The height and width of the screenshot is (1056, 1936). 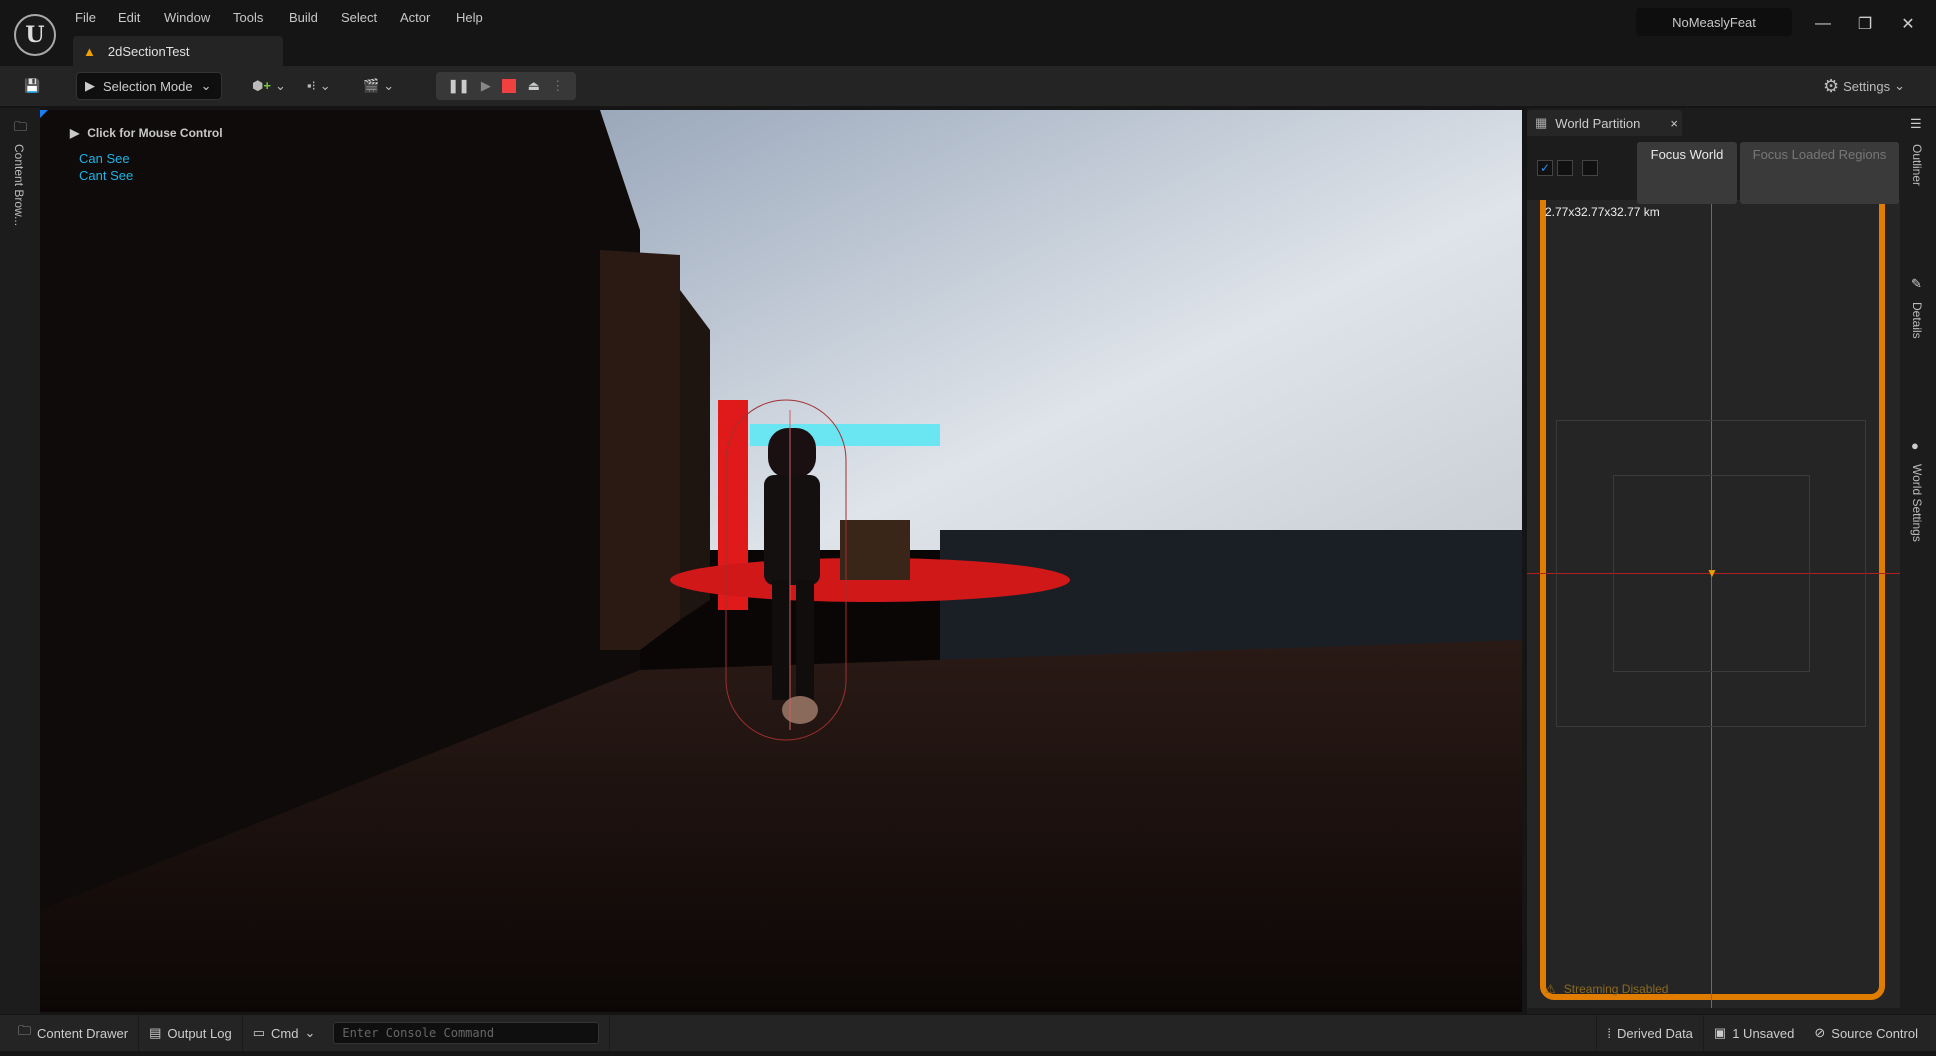 What do you see at coordinates (32, 86) in the screenshot?
I see `save-icon: 💾` at bounding box center [32, 86].